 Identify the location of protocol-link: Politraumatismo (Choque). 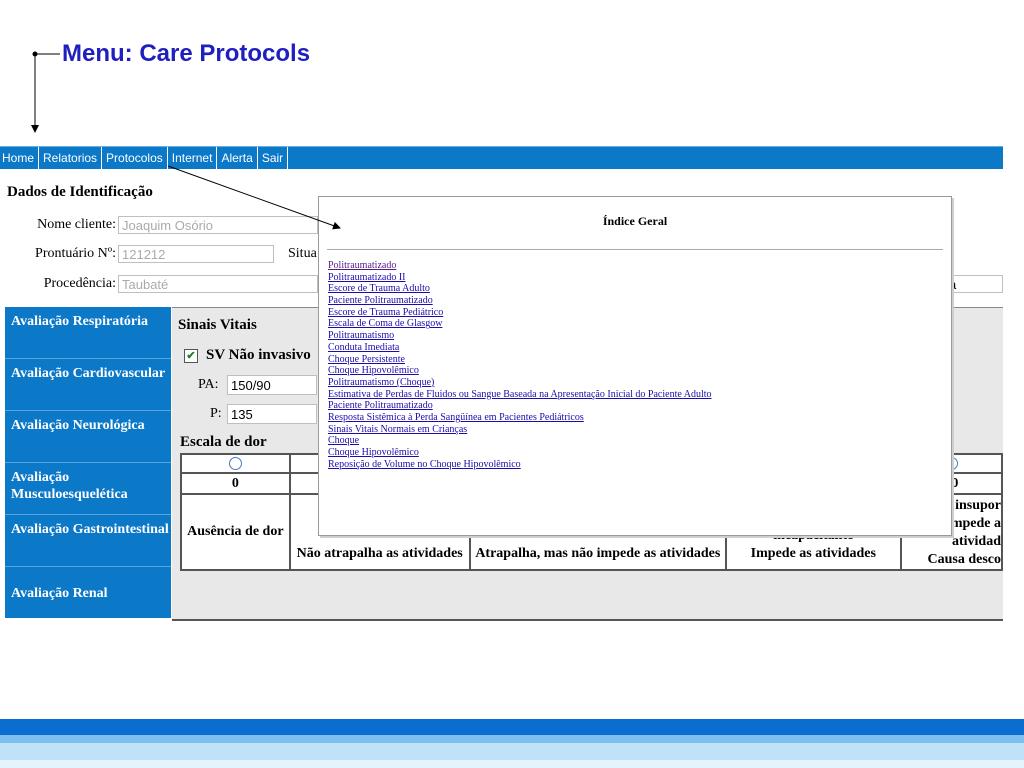
(520, 383).